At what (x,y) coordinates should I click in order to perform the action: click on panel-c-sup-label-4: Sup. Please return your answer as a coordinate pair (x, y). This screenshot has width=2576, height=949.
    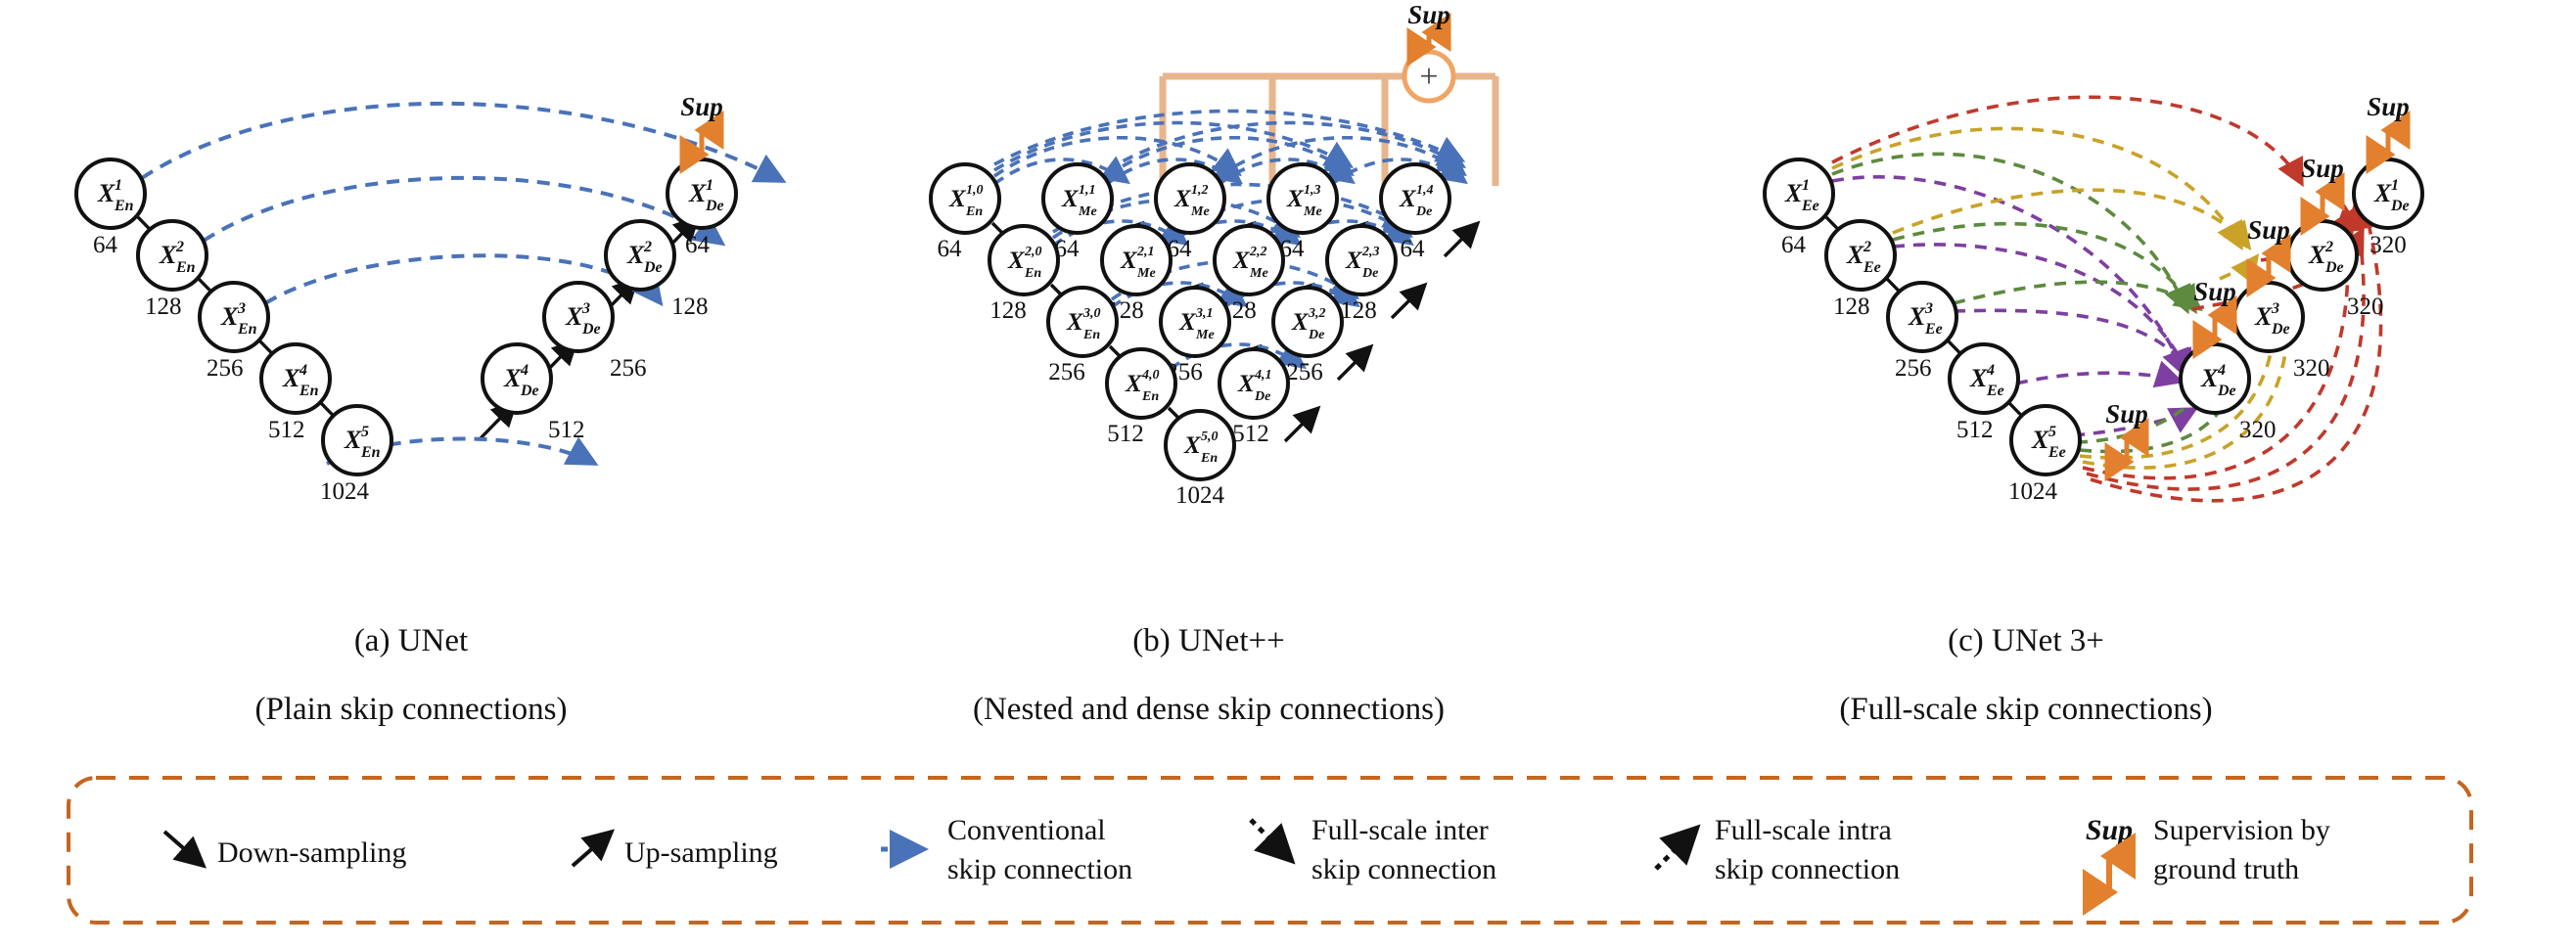
    Looking at the image, I should click on (2215, 291).